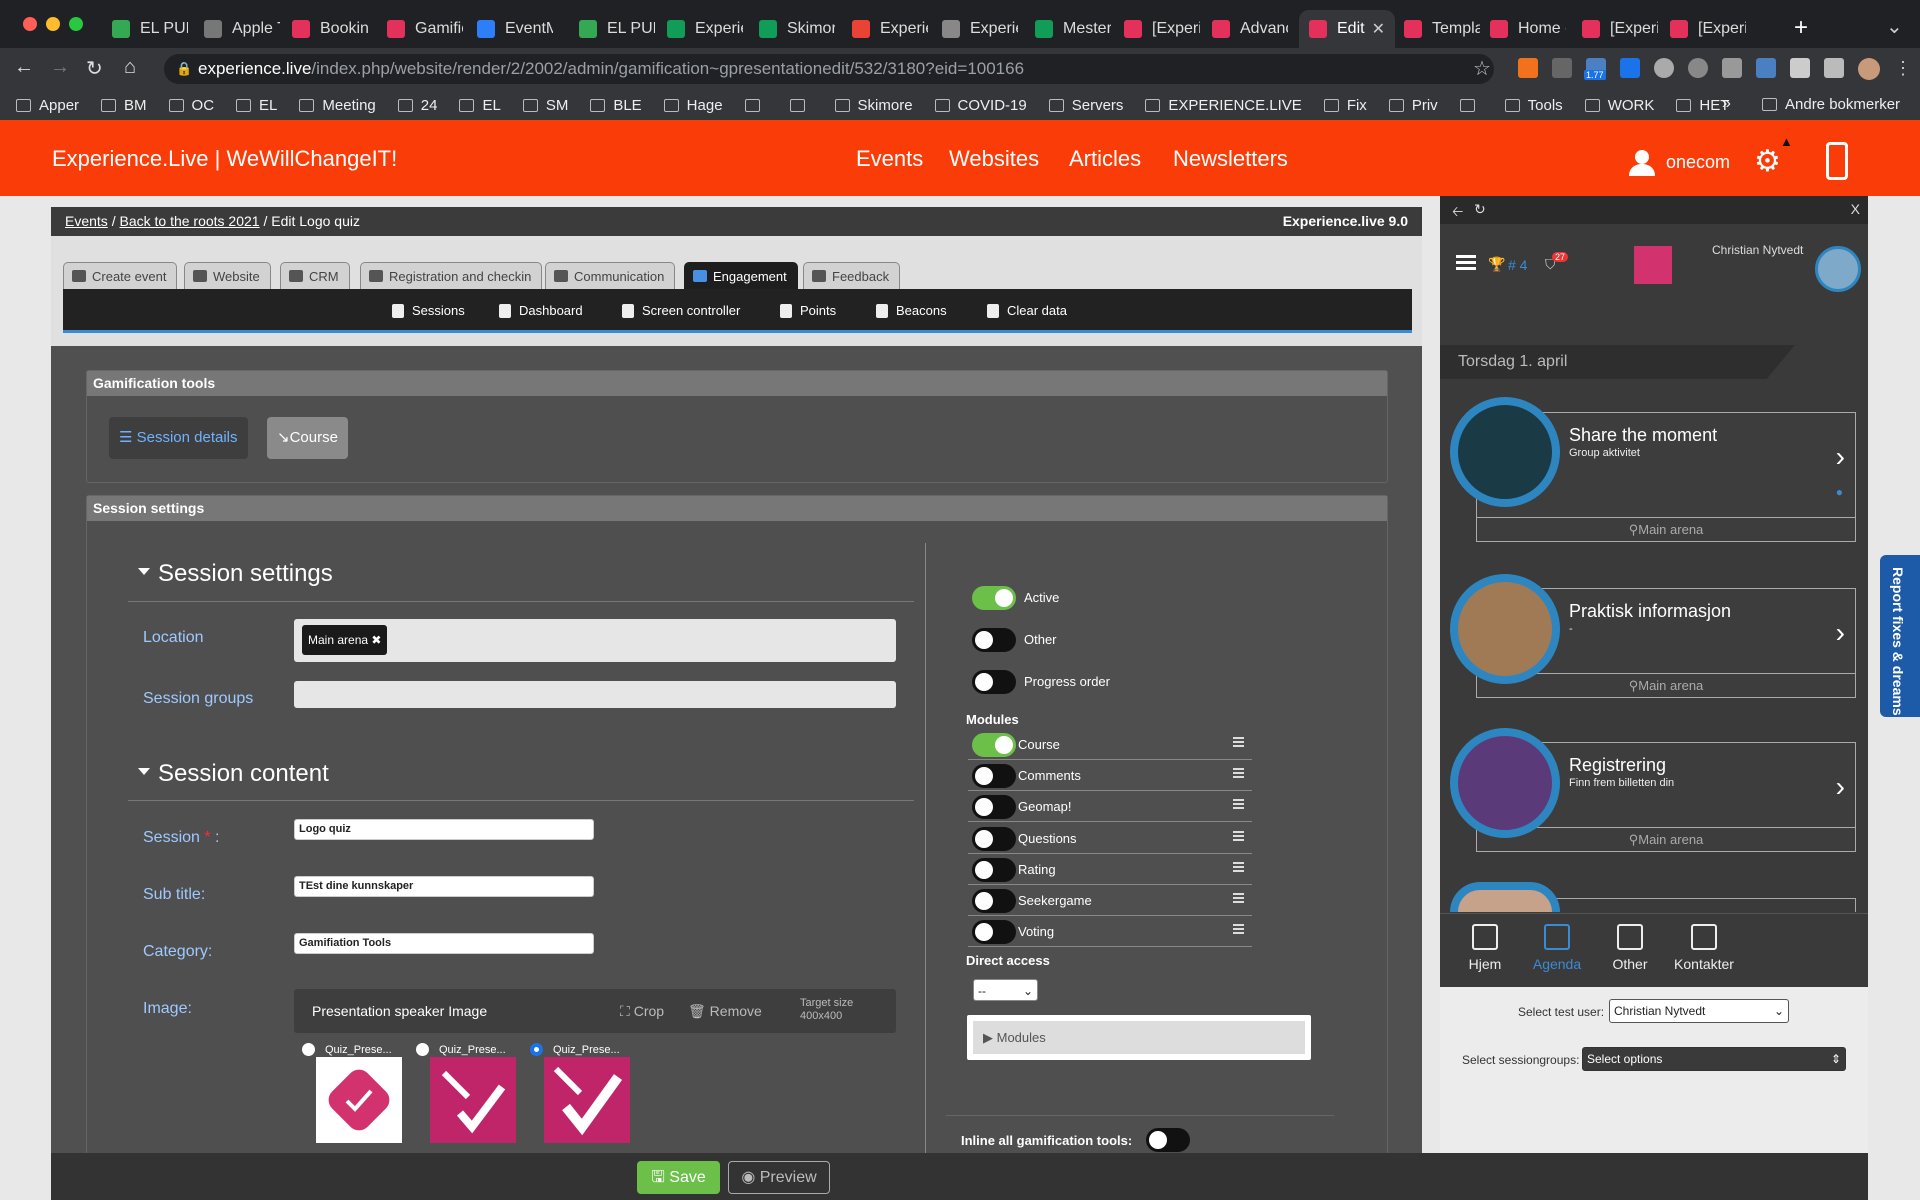 This screenshot has height=1200, width=1920. I want to click on browser-tab: Bookin, so click(325, 29).